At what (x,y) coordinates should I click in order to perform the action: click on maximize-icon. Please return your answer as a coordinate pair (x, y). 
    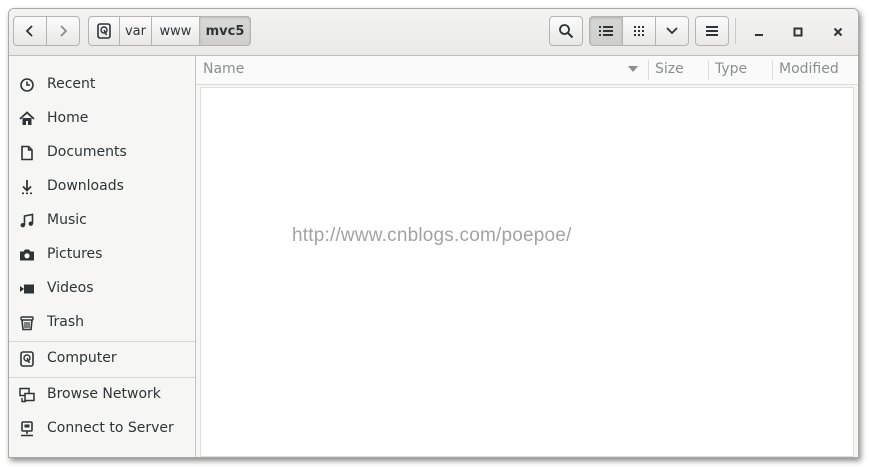
    Looking at the image, I should click on (798, 32).